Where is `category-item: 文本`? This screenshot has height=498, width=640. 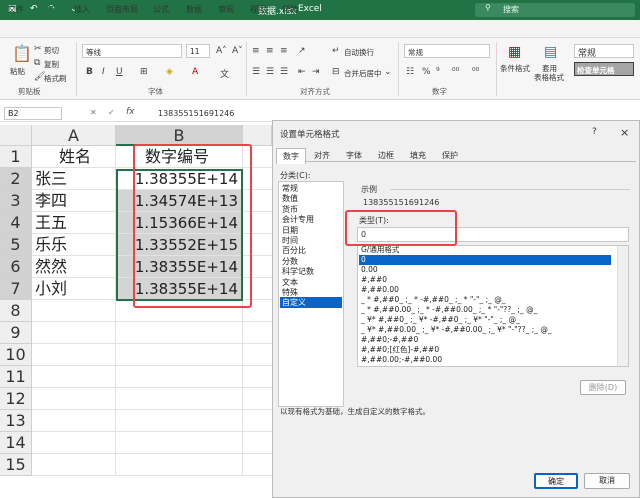 category-item: 文本 is located at coordinates (311, 282).